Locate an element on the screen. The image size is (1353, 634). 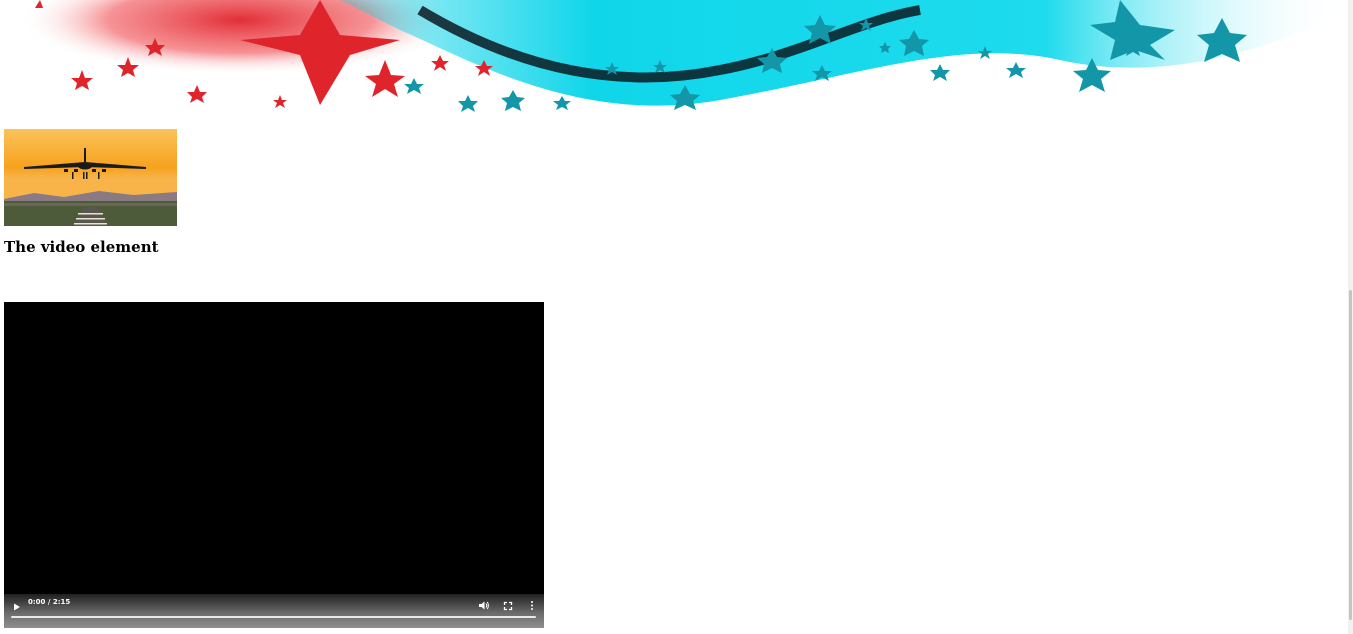
seek-bar is located at coordinates (273, 617).